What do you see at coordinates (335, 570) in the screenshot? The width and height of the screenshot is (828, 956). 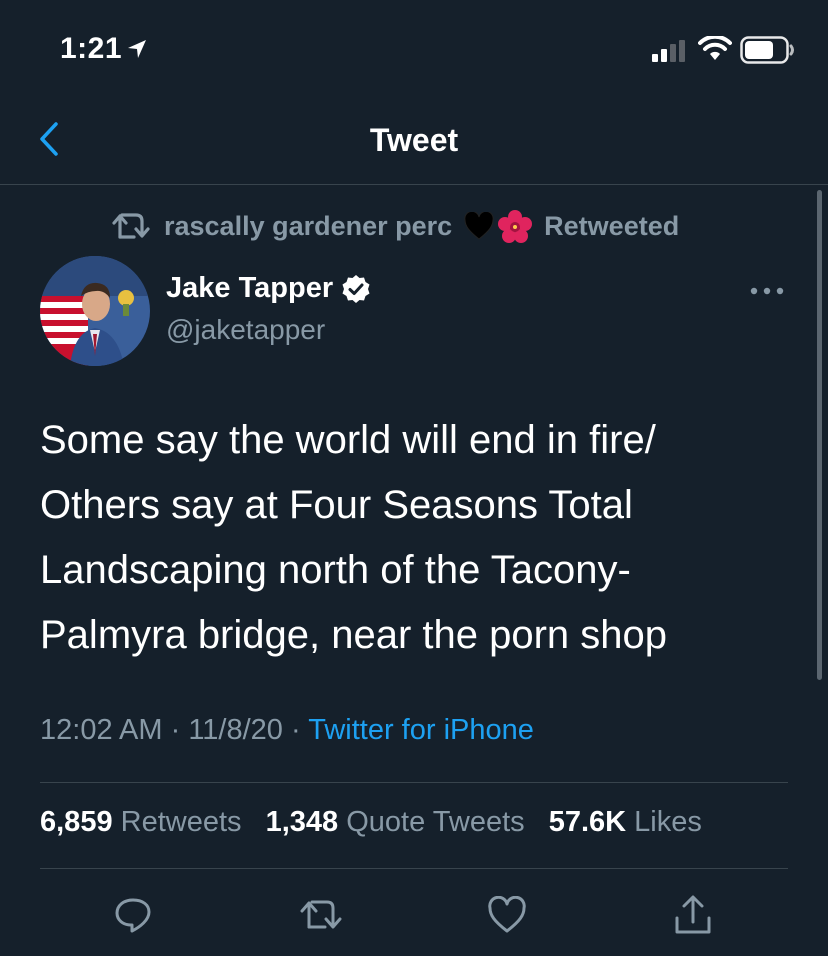 I see `tweet-text-line: Landscaping north of the Tacony-` at bounding box center [335, 570].